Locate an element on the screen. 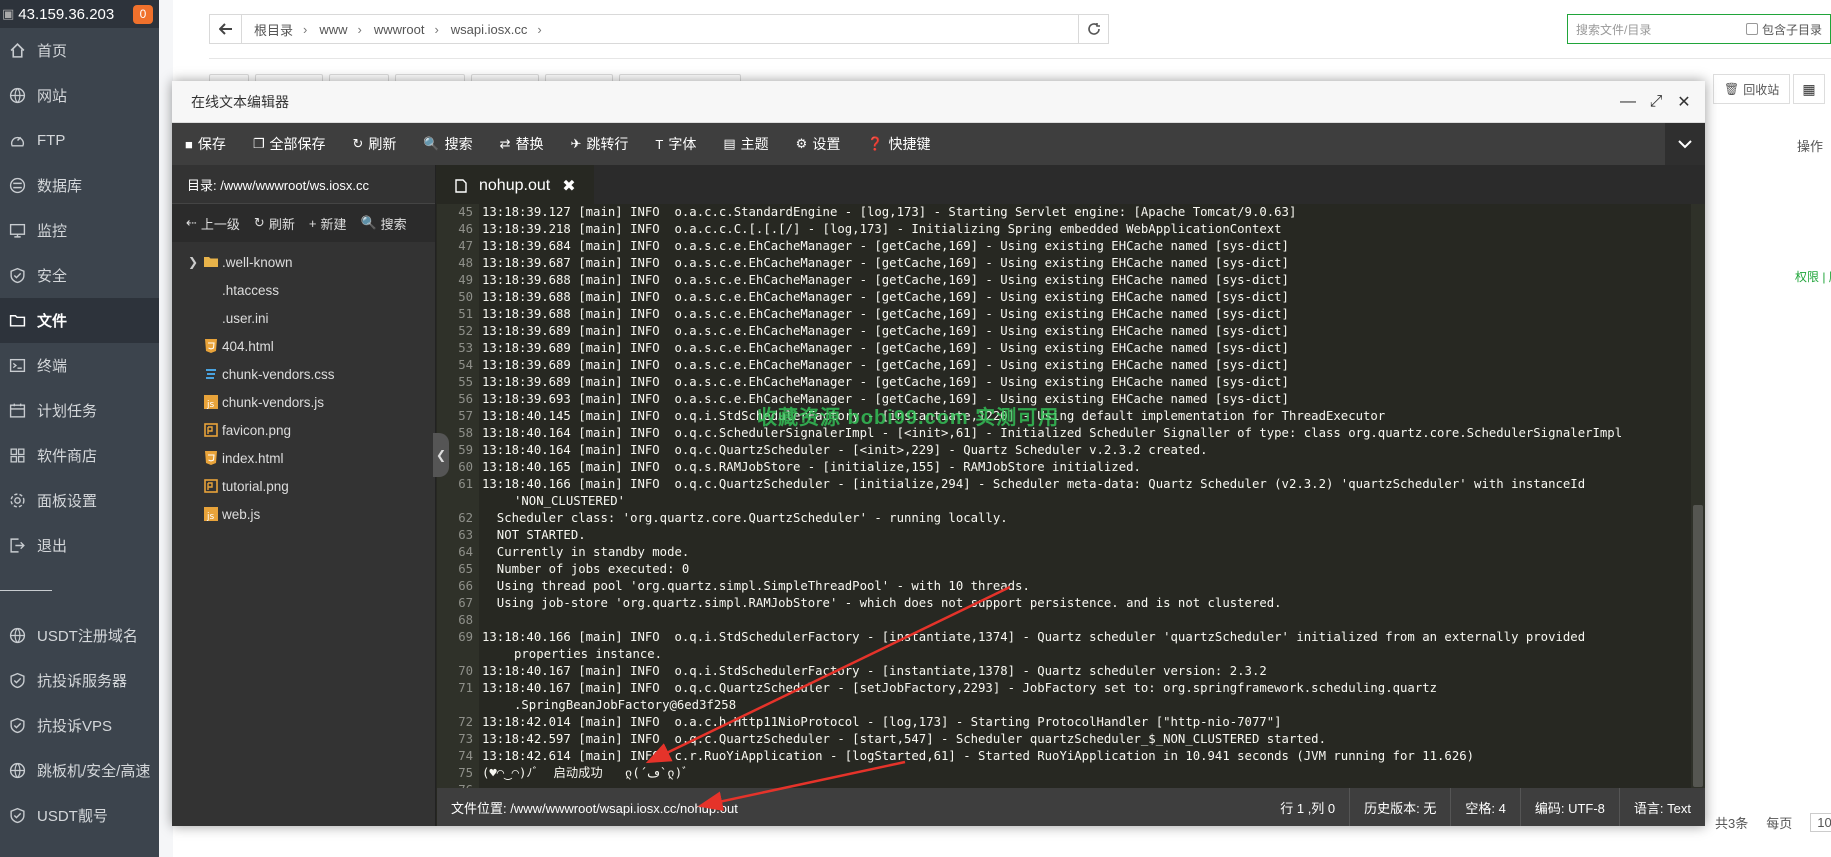 Image resolution: width=1831 pixels, height=857 pixels. line-number: 66 is located at coordinates (465, 586).